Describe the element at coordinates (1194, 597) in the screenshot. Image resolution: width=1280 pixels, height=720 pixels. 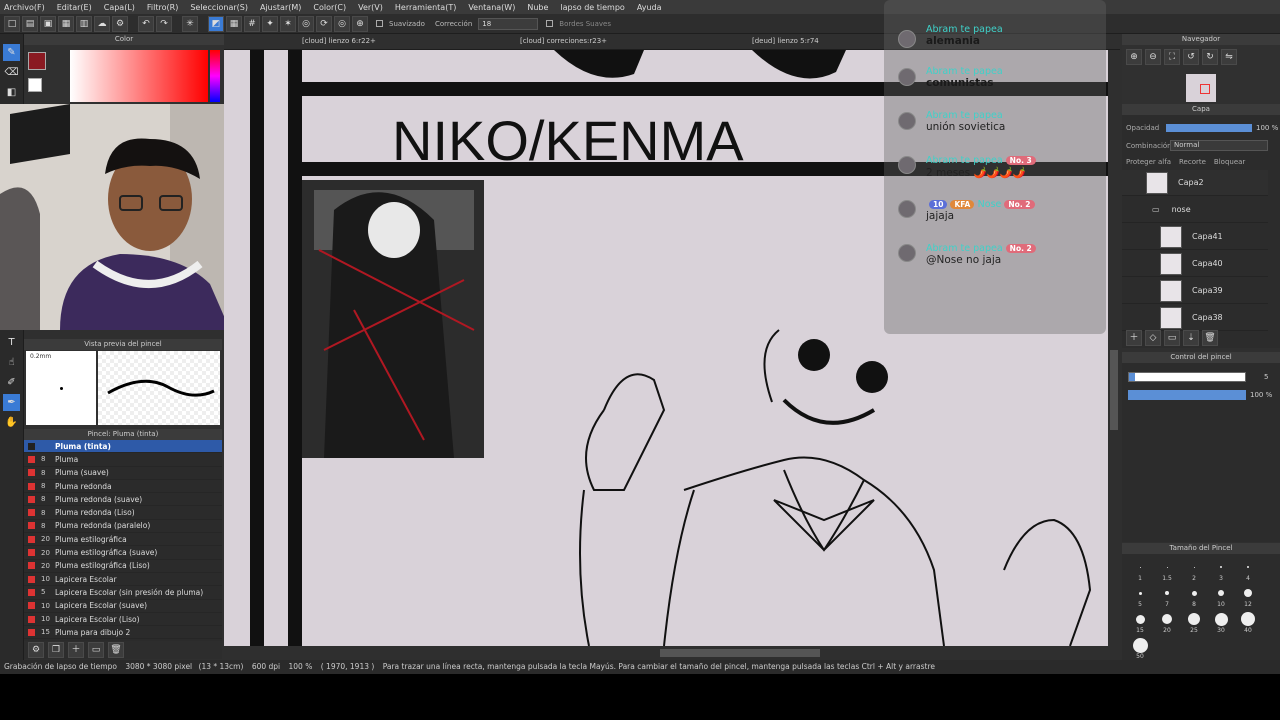
I see `brush-size-option: 8` at that location.